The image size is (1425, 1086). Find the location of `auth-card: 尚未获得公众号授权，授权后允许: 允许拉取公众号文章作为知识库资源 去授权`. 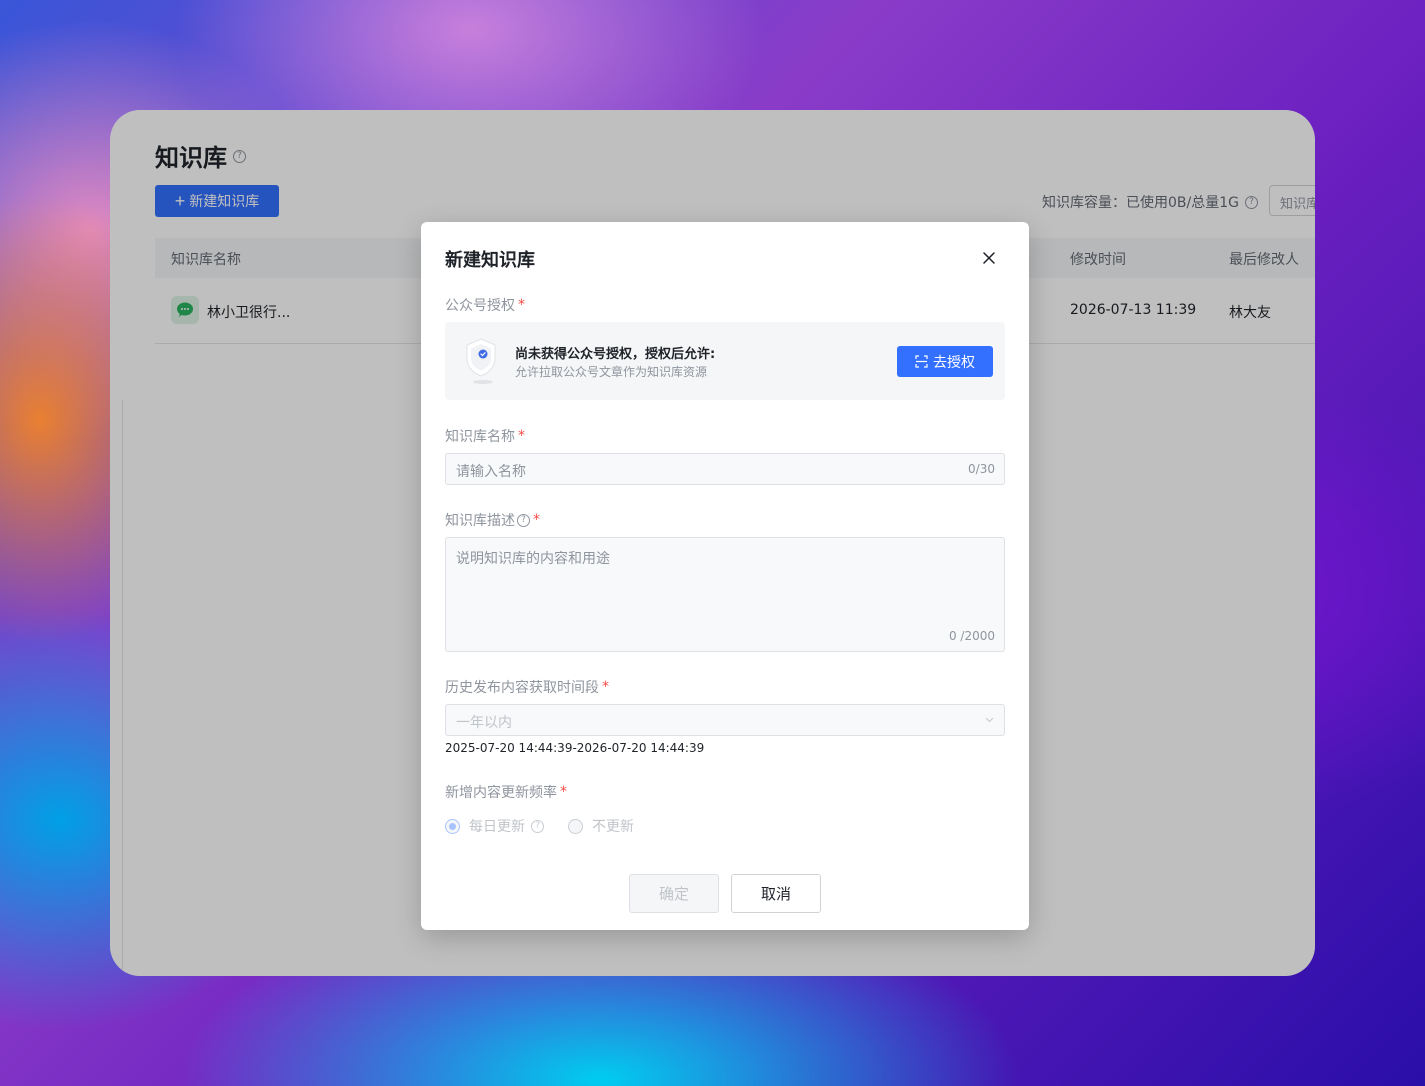

auth-card: 尚未获得公众号授权，授权后允许: 允许拉取公众号文章作为知识库资源 去授权 is located at coordinates (725, 361).